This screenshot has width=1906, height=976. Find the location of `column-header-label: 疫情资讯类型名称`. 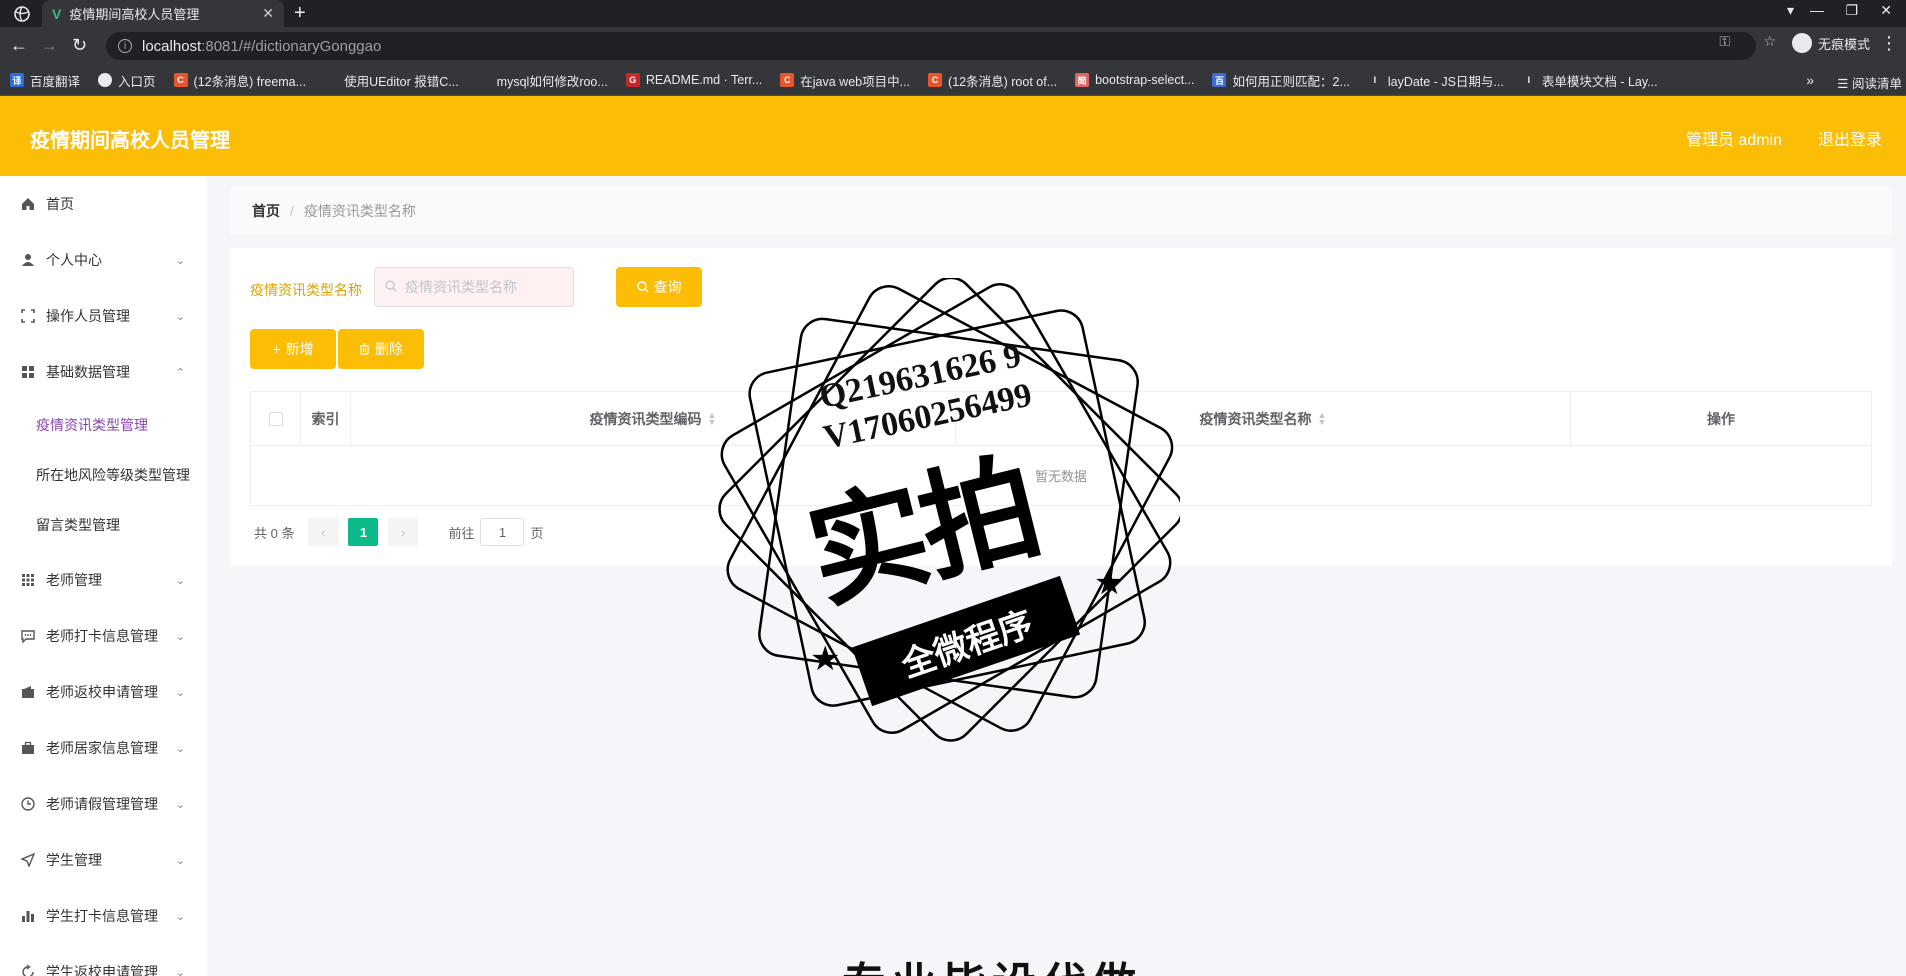

column-header-label: 疫情资讯类型名称 is located at coordinates (1255, 419).